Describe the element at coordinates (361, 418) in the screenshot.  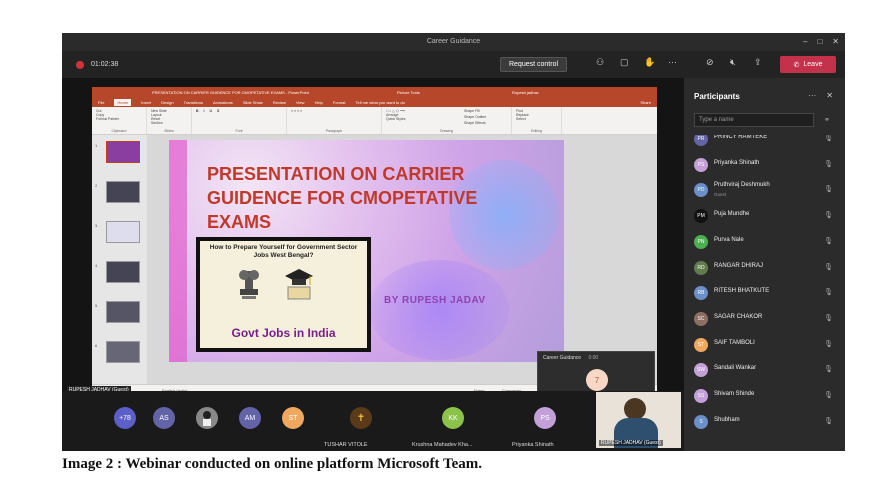
I see `cross-avatar: ✝` at that location.